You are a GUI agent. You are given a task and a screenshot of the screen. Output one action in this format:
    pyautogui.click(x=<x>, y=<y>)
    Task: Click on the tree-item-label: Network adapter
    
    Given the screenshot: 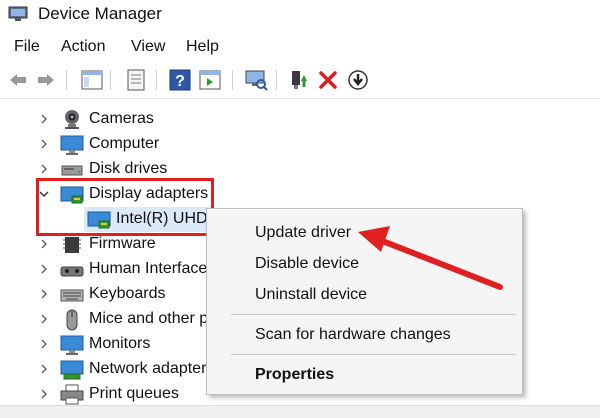 What is the action you would take?
    pyautogui.click(x=148, y=368)
    